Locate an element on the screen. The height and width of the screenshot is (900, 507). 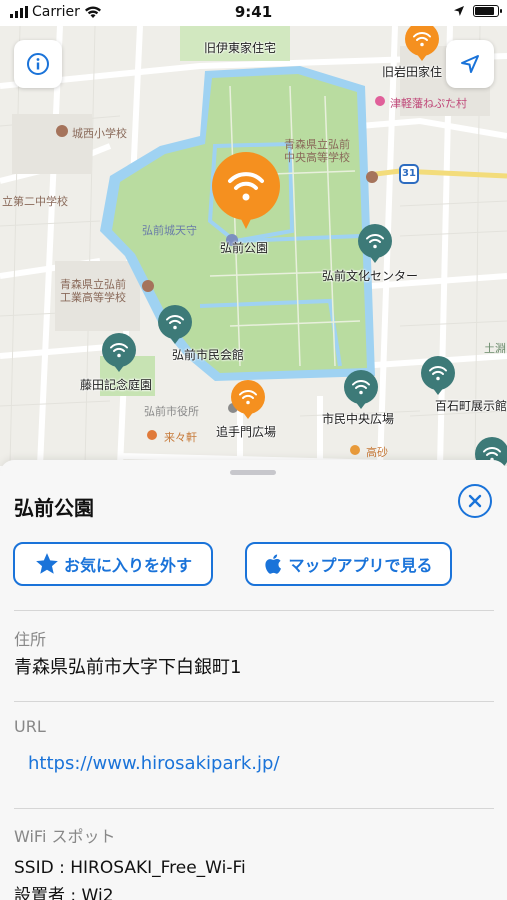
url-label: URL is located at coordinates (30, 726).